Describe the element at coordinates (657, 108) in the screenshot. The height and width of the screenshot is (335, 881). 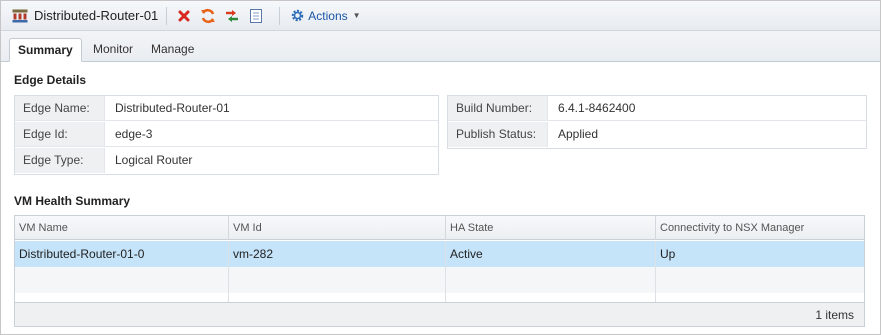
I see `detail-row-build-number: Build Number: 6.4.1-8462400` at that location.